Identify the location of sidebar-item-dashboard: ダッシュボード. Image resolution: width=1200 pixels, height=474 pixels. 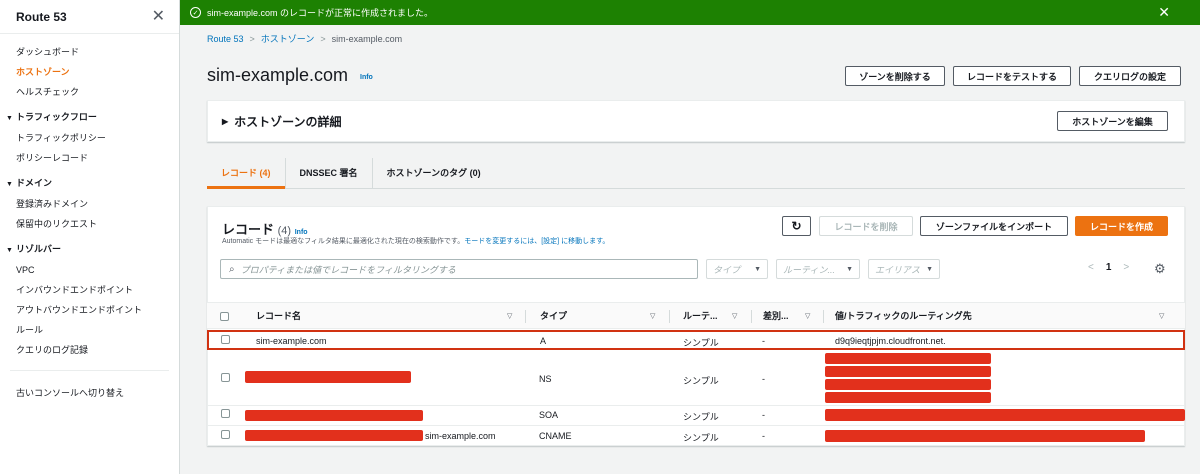
(89, 52).